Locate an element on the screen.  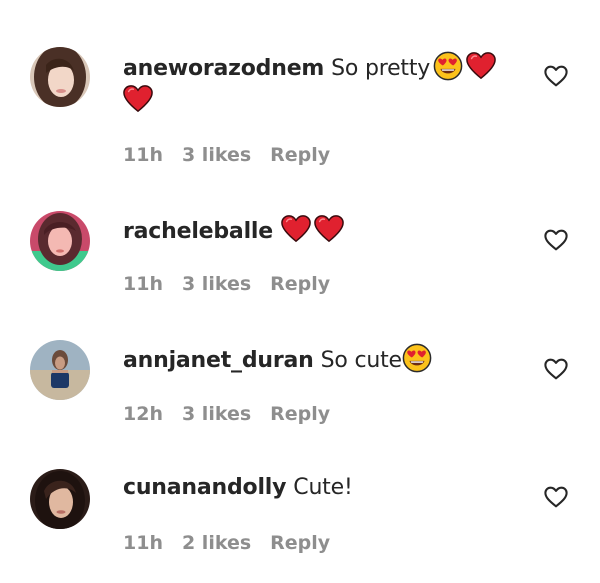
comment-body: aneworazodnem So pretty is located at coordinates (309, 67).